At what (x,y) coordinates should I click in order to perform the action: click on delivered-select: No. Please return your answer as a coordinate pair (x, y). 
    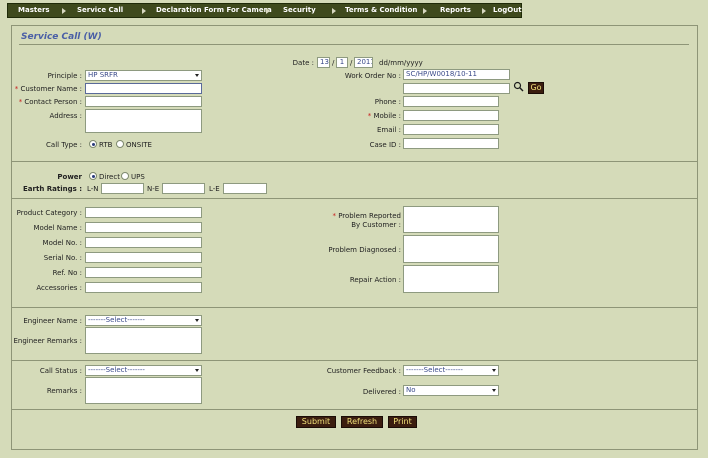
    Looking at the image, I should click on (451, 390).